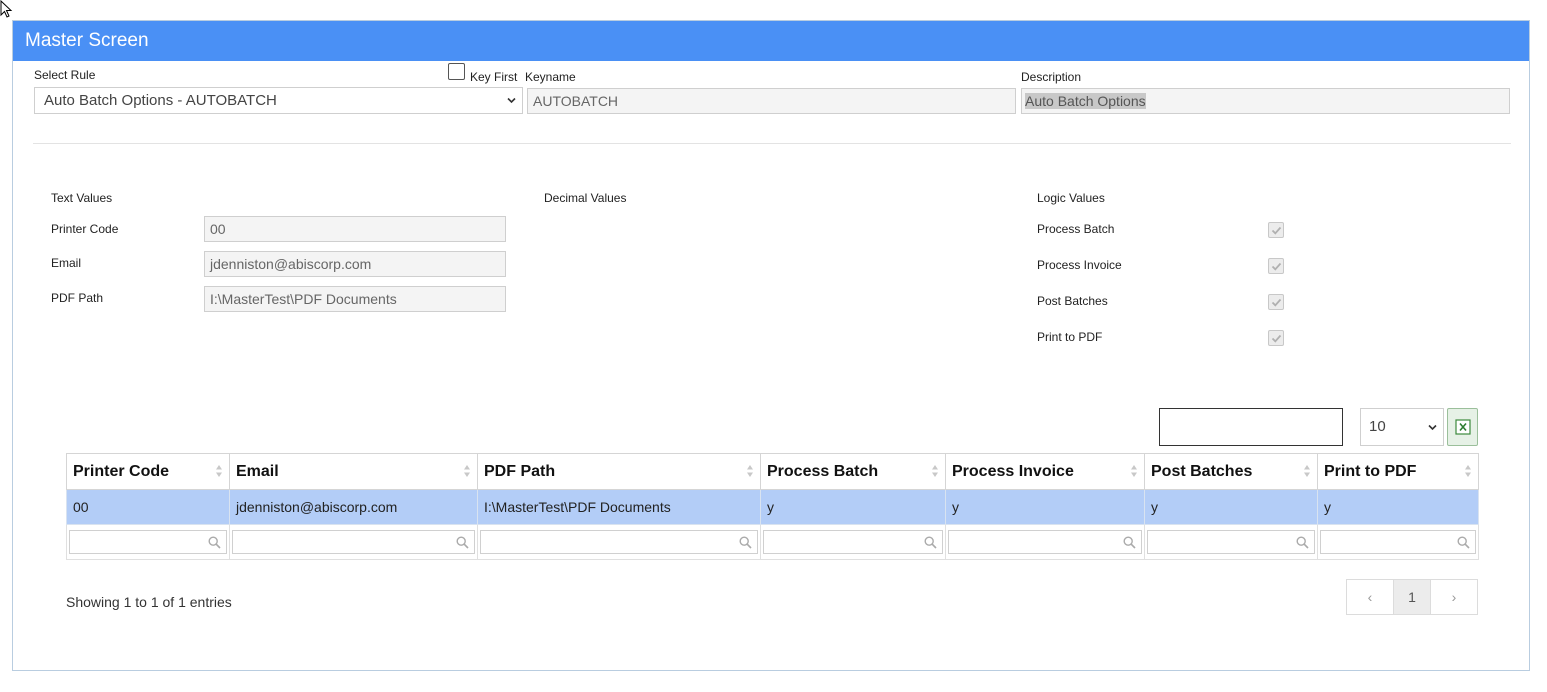 Image resolution: width=1547 pixels, height=692 pixels. What do you see at coordinates (148, 471) in the screenshot?
I see `column-header-printer-code: Printer Code` at bounding box center [148, 471].